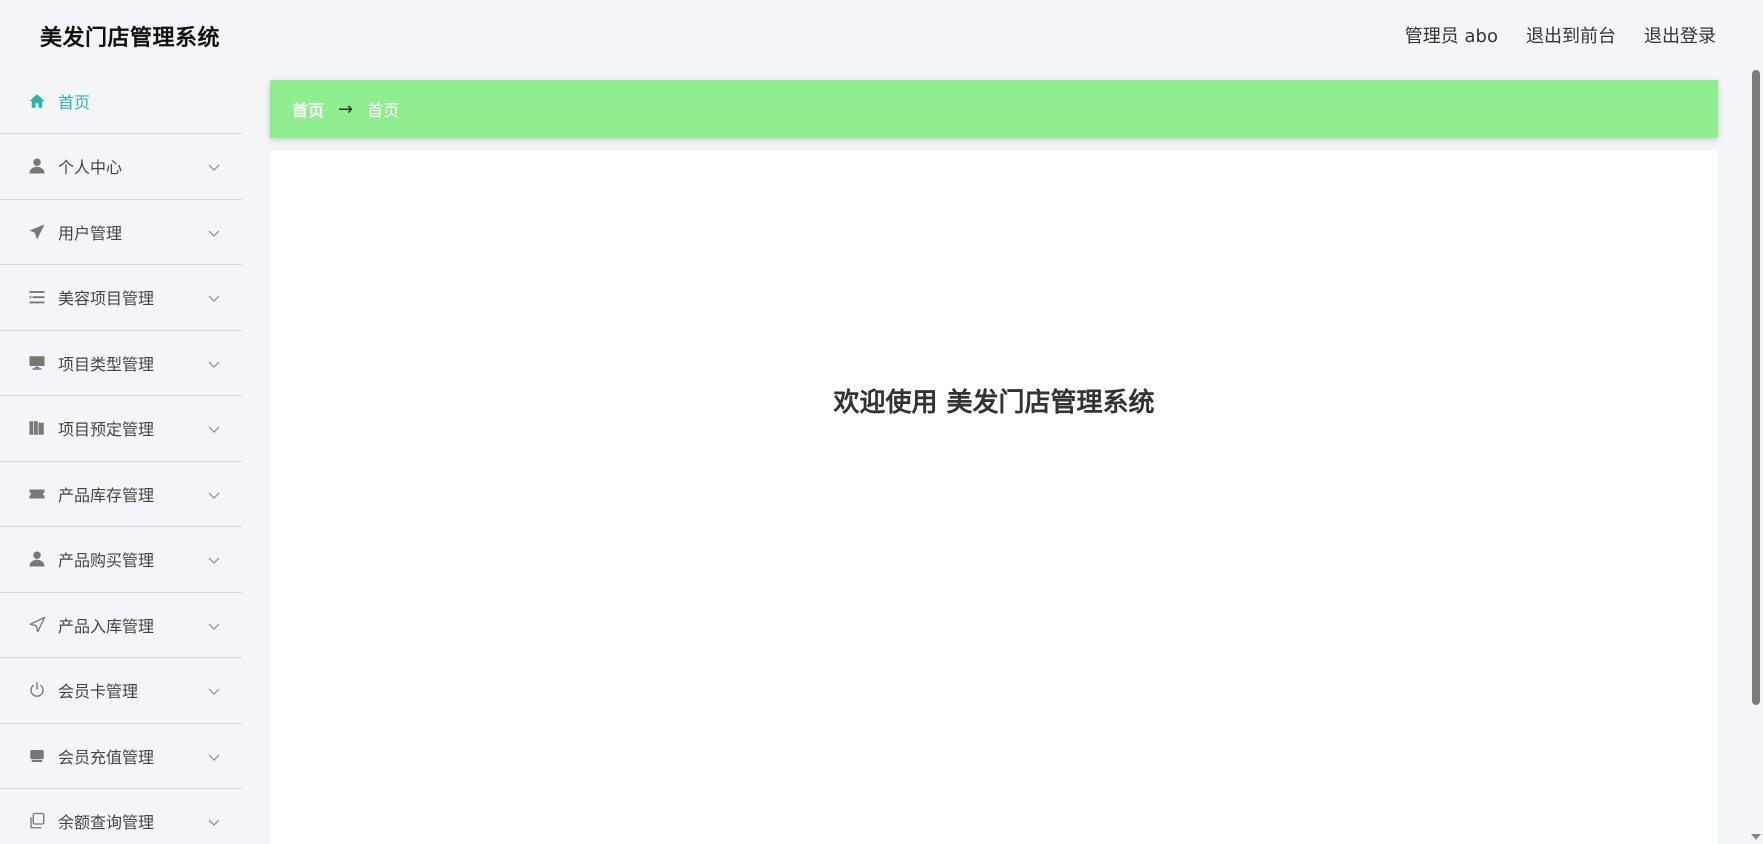  I want to click on page-scrollbar, so click(1755, 456).